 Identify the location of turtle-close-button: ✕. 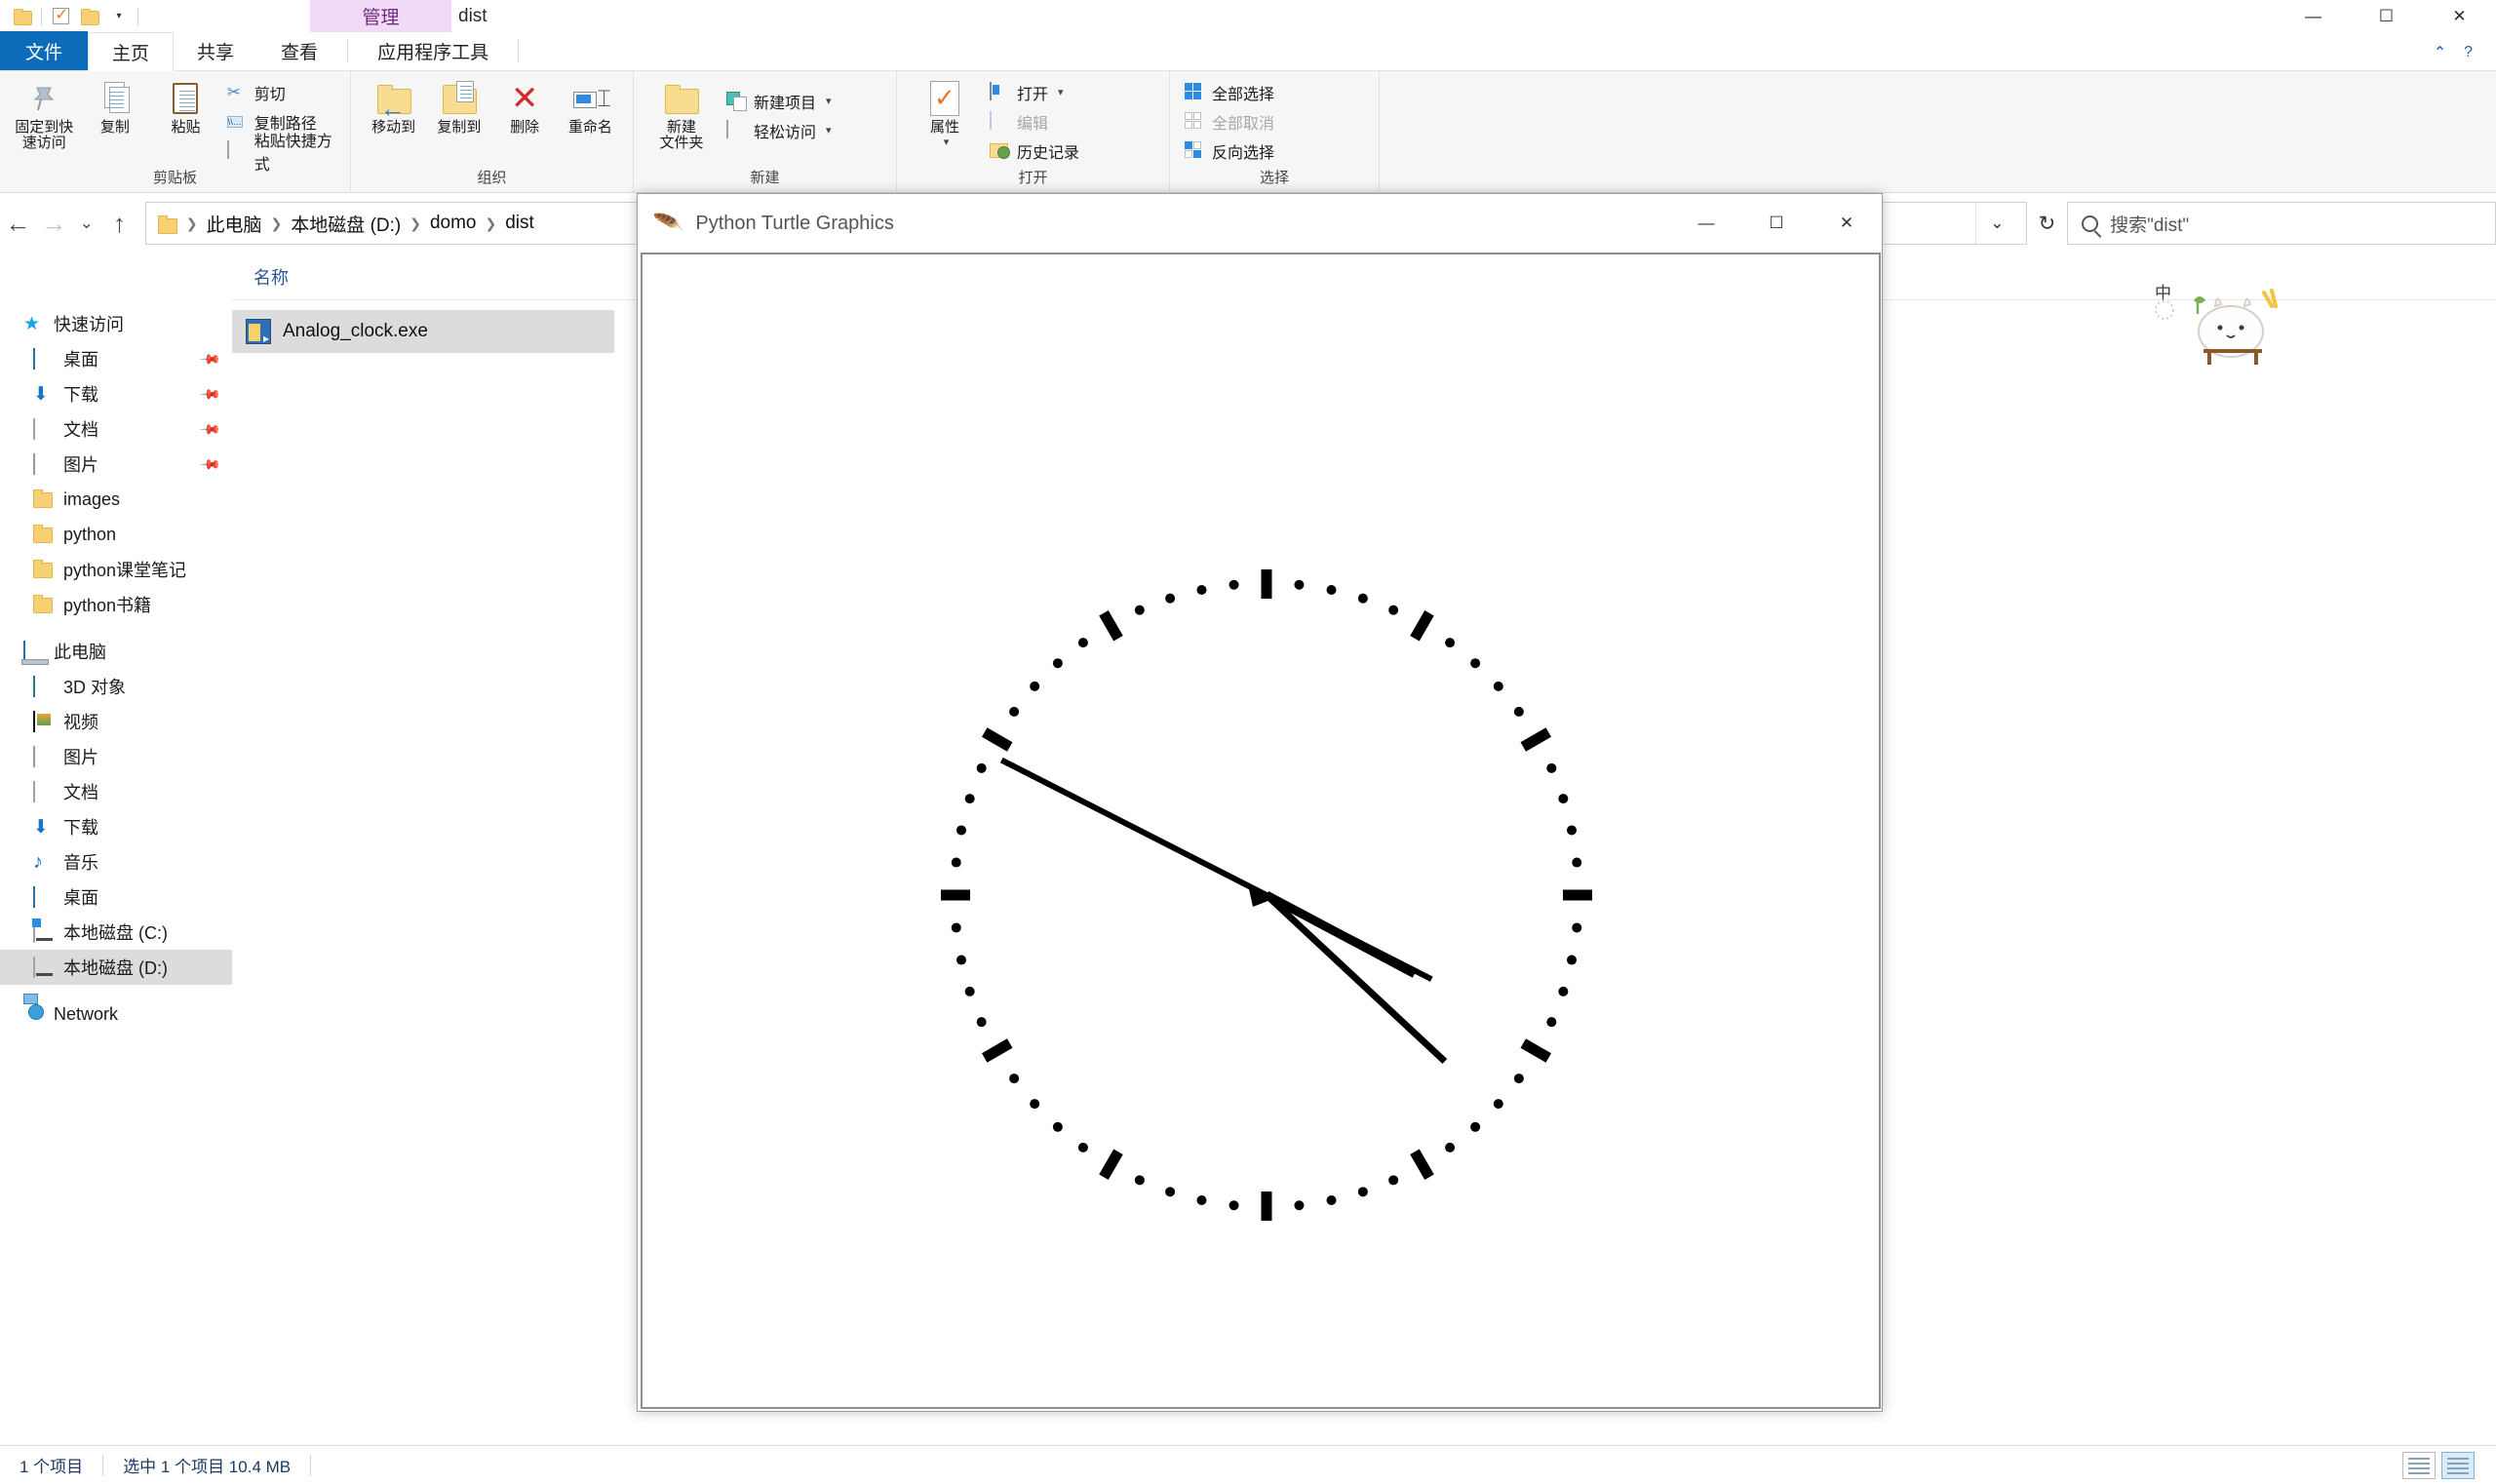
(1847, 223).